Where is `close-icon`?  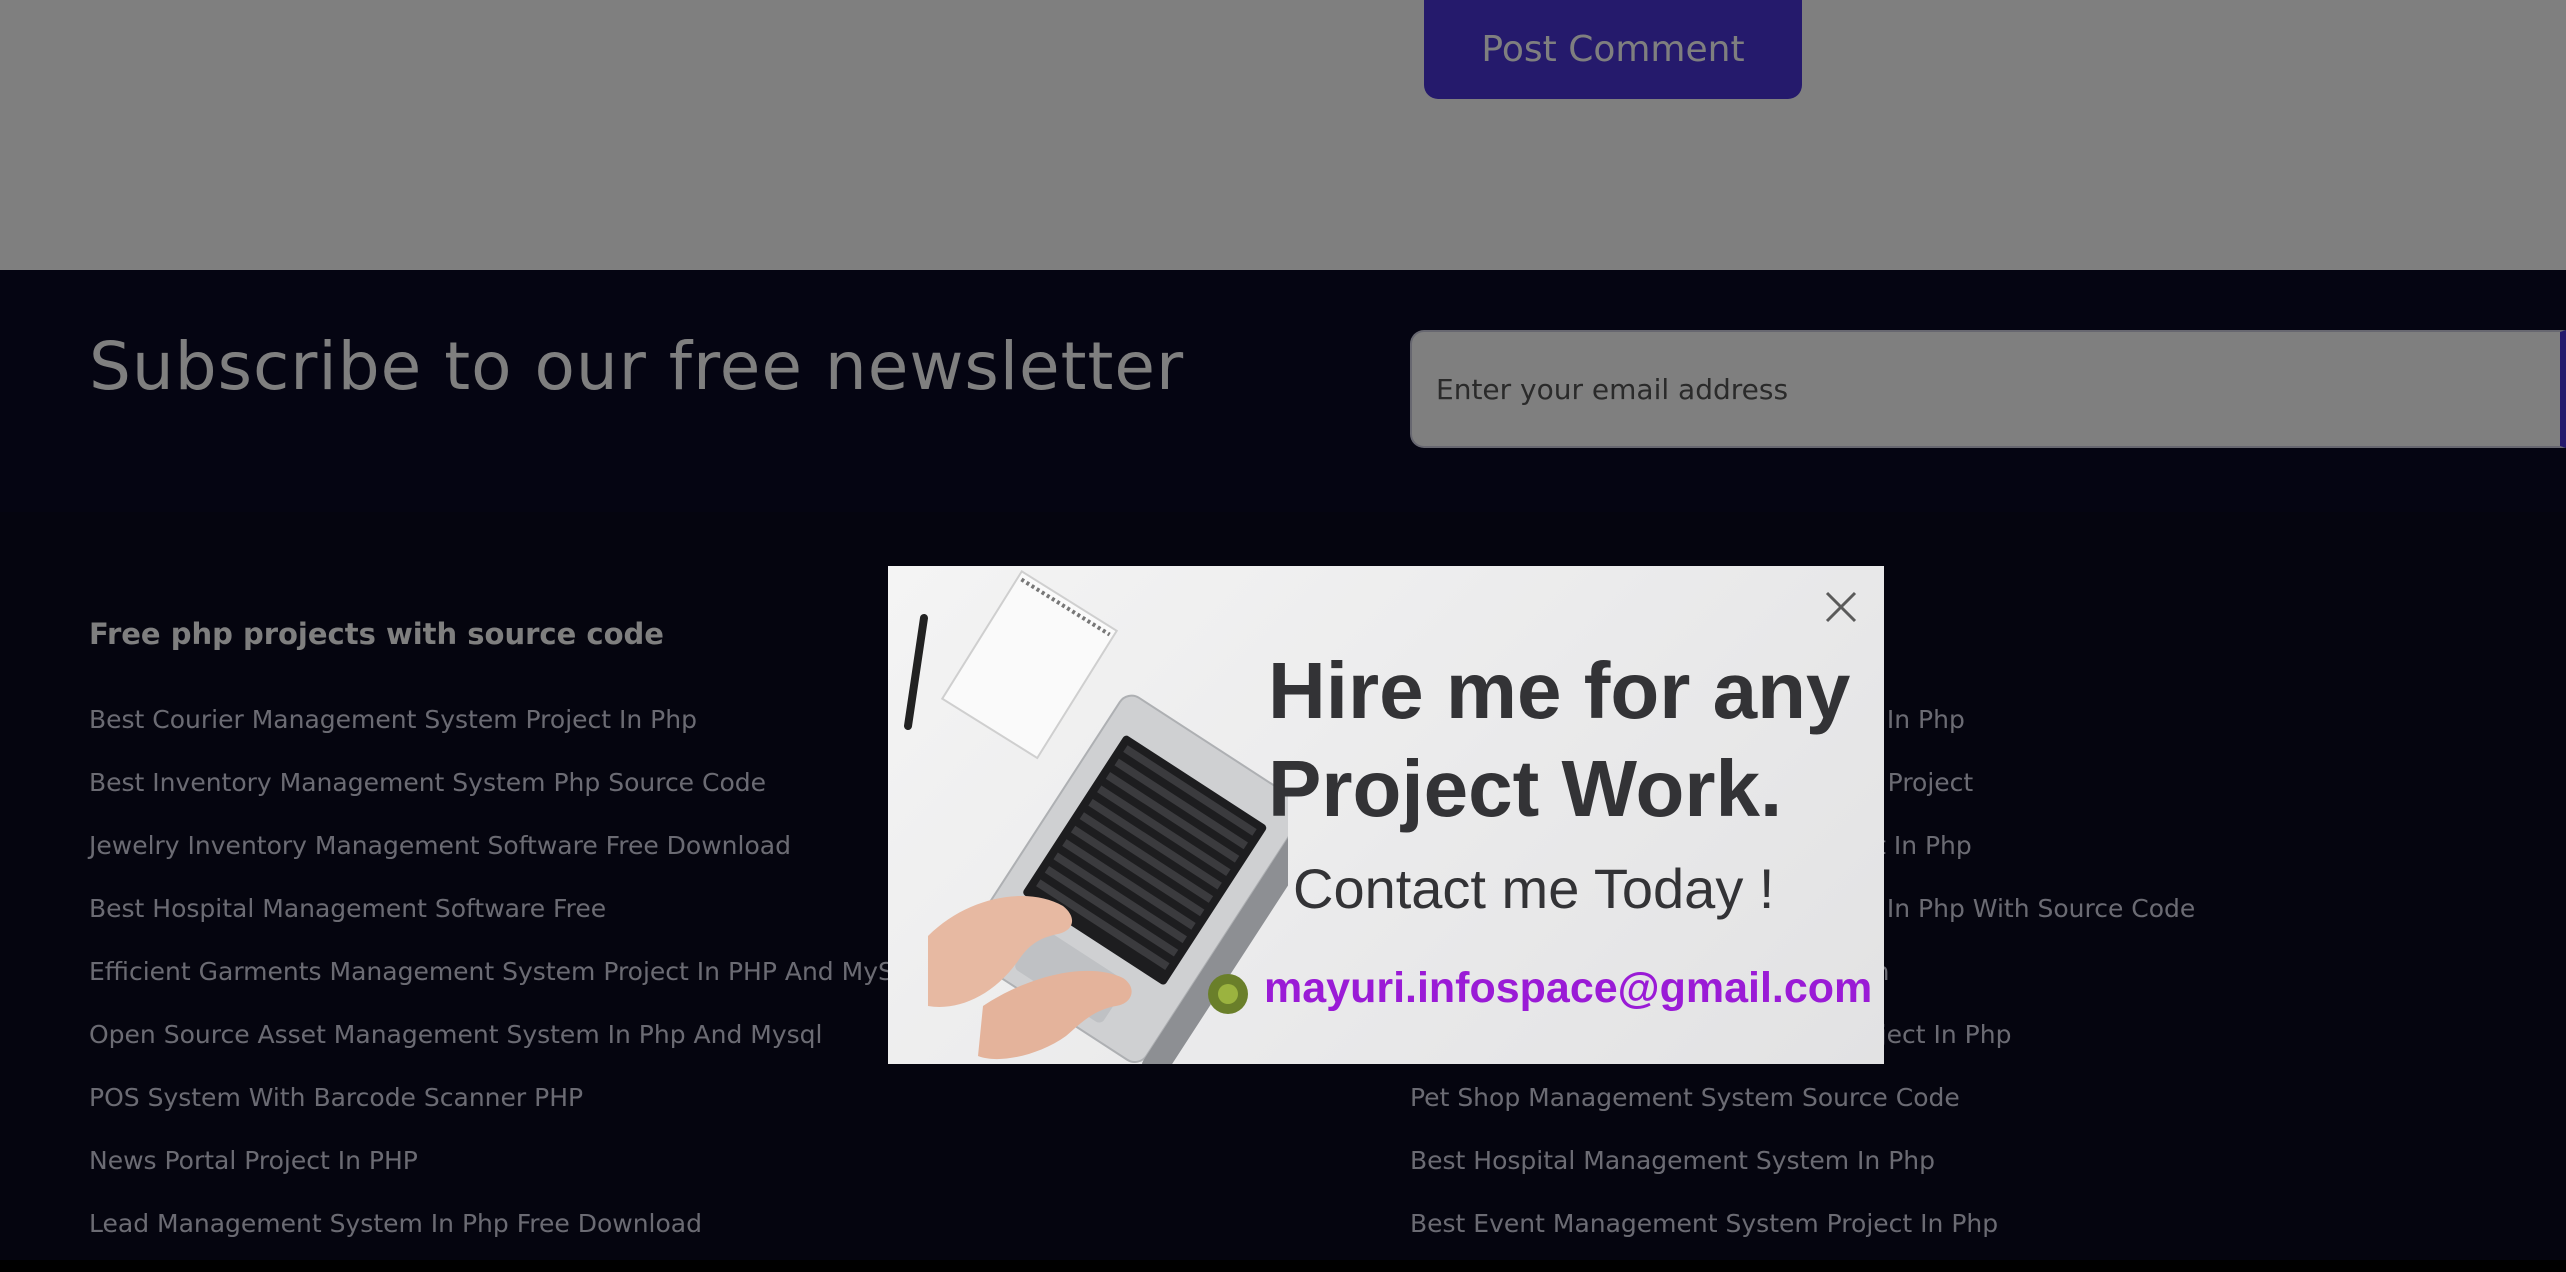
close-icon is located at coordinates (1841, 607).